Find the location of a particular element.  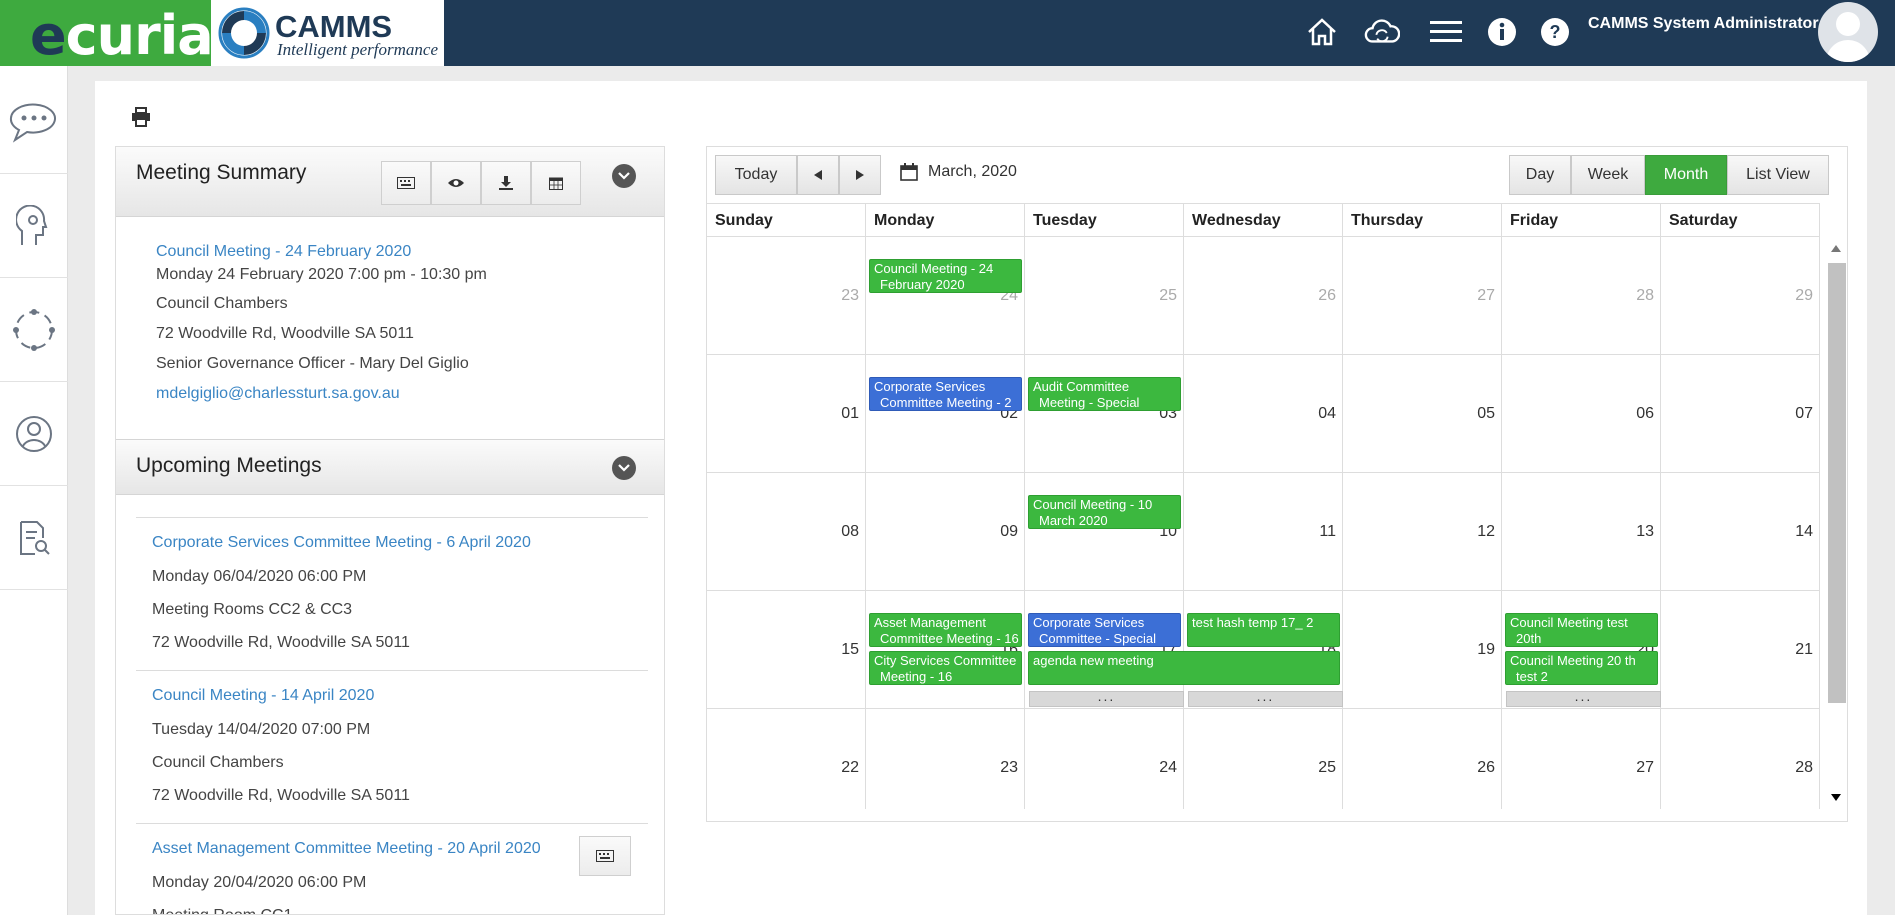

calendar-day-cell: 19 is located at coordinates (1422, 650).